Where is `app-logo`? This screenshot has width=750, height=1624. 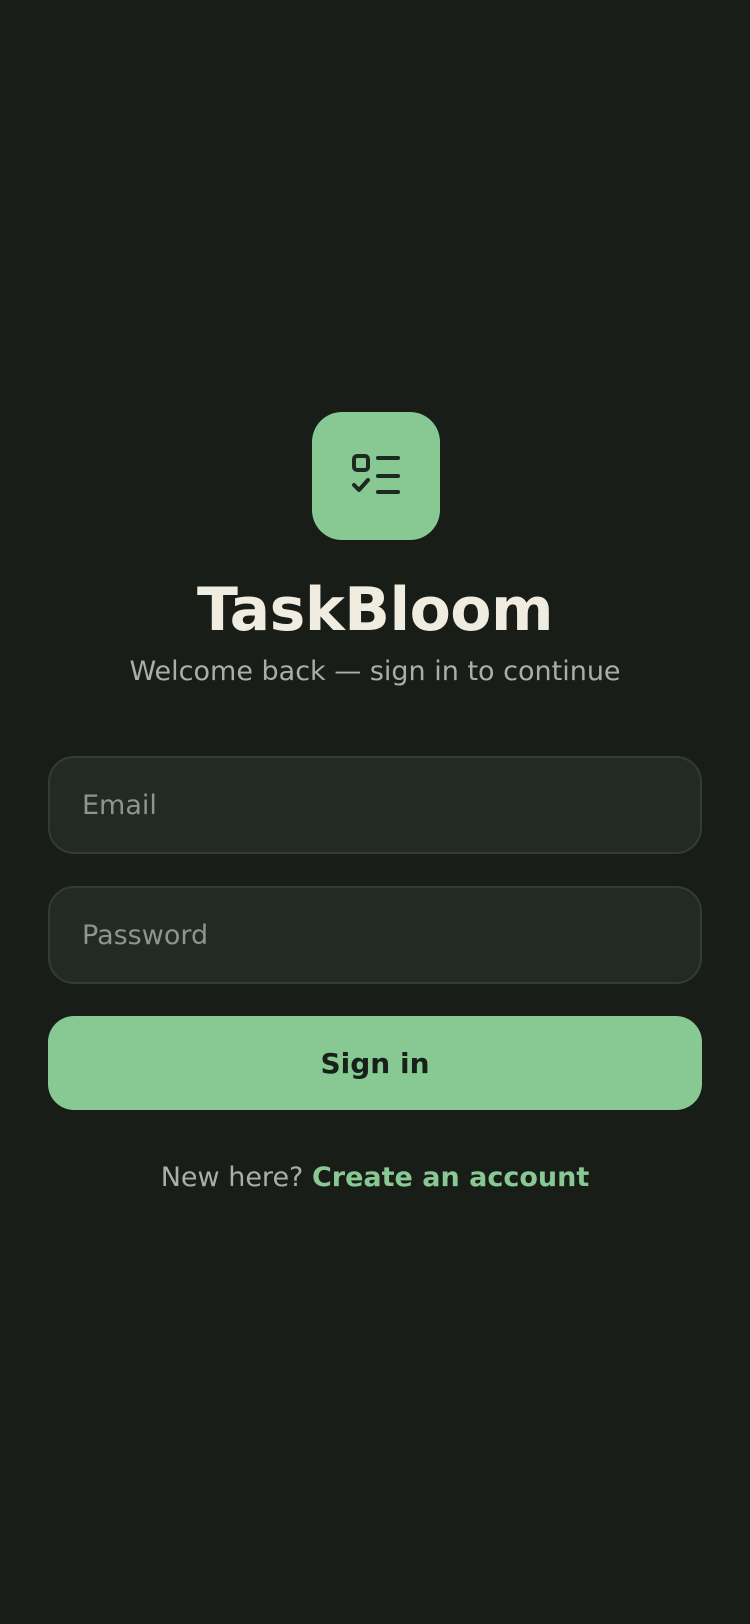
app-logo is located at coordinates (376, 476).